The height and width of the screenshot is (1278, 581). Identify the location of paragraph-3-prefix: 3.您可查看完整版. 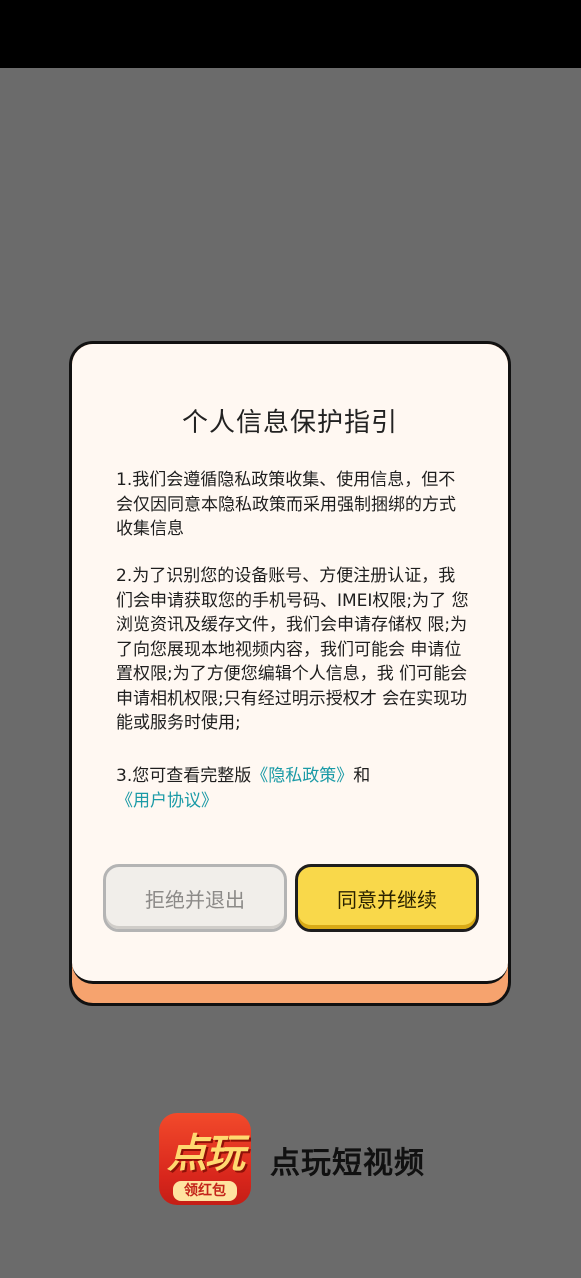
(184, 776).